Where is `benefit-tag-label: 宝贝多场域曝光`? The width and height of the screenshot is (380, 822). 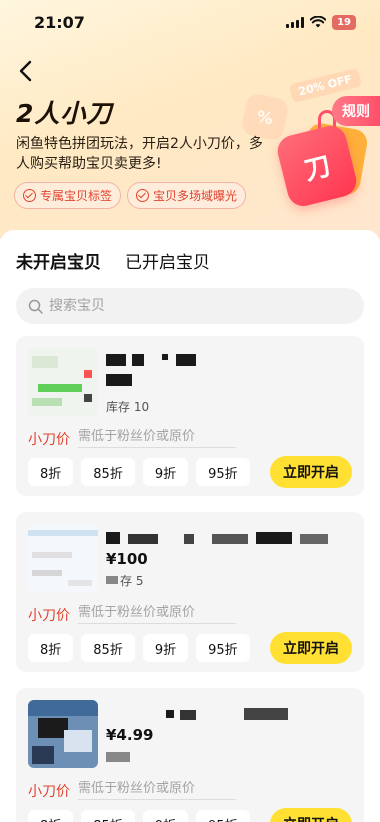 benefit-tag-label: 宝贝多场域曝光 is located at coordinates (195, 196).